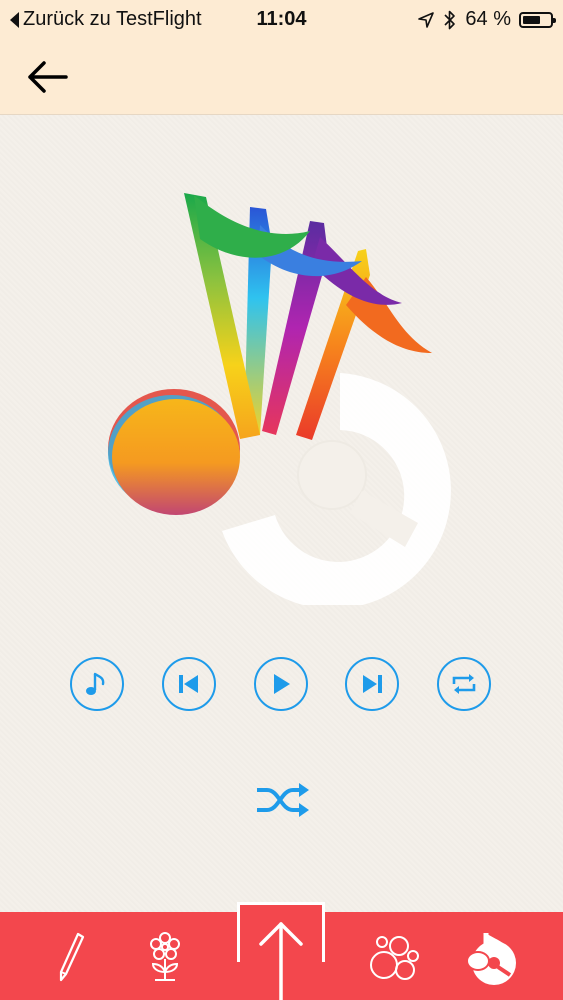 This screenshot has width=563, height=1000. I want to click on tab-flower, so click(165, 957).